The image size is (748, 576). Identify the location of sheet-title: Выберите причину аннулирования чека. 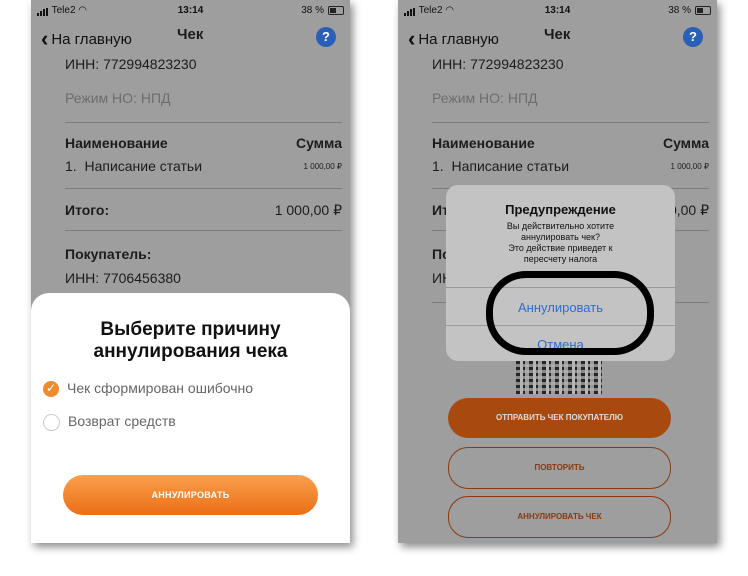
(190, 341).